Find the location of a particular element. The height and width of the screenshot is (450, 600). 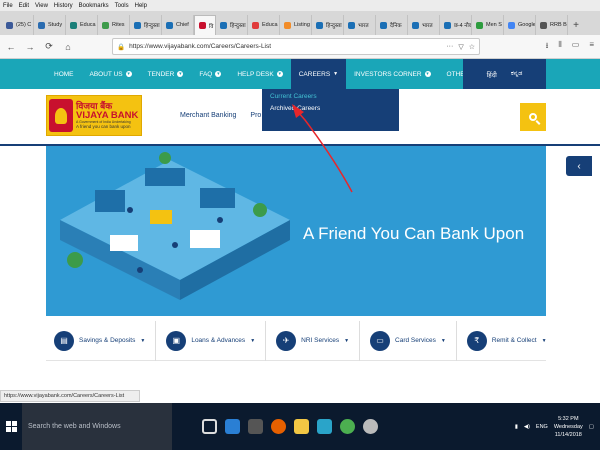

service-nri: ✈ NRI Services ▼ is located at coordinates (318, 340).